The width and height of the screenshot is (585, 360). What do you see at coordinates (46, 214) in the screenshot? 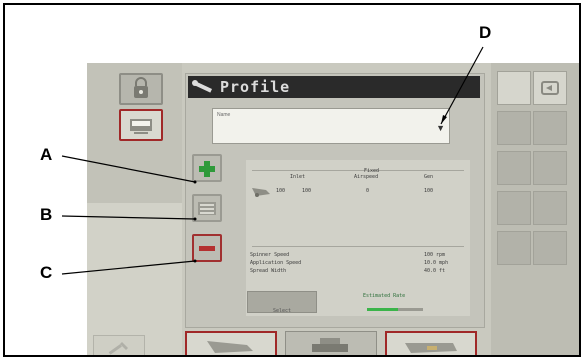
I see `callout-b: B` at bounding box center [46, 214].